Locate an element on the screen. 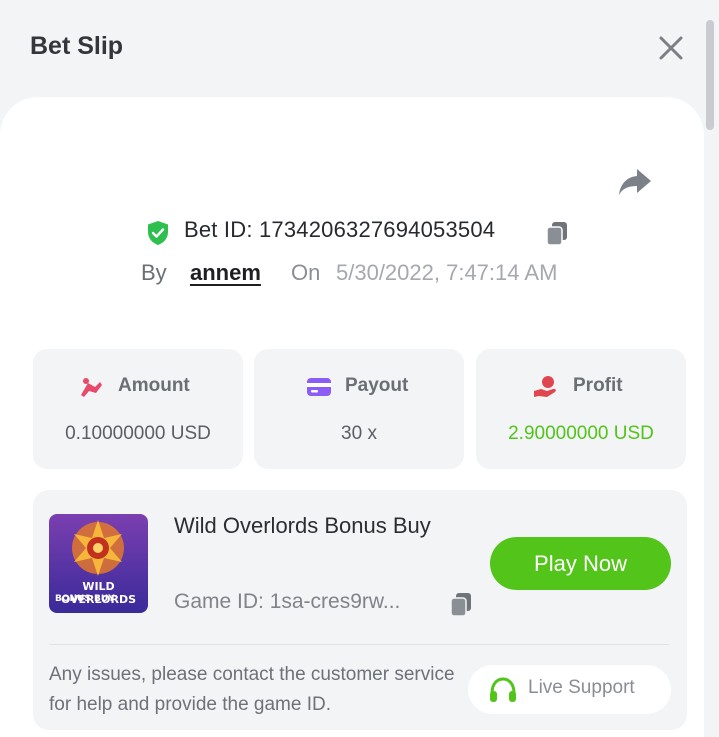  live-support-button: Live Support is located at coordinates (569, 689).